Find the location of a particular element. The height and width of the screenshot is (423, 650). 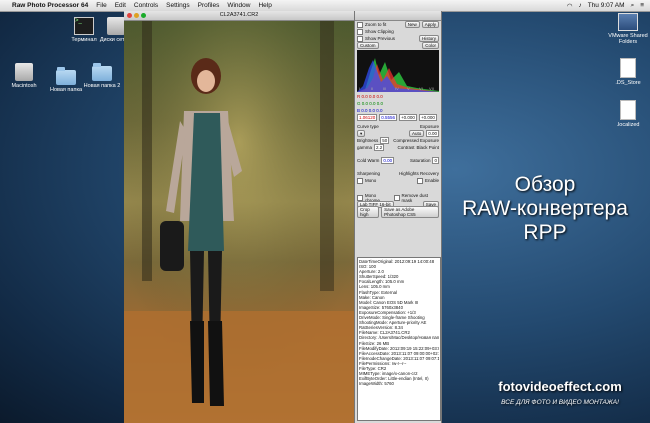

history-button: History is located at coordinates (428, 38).